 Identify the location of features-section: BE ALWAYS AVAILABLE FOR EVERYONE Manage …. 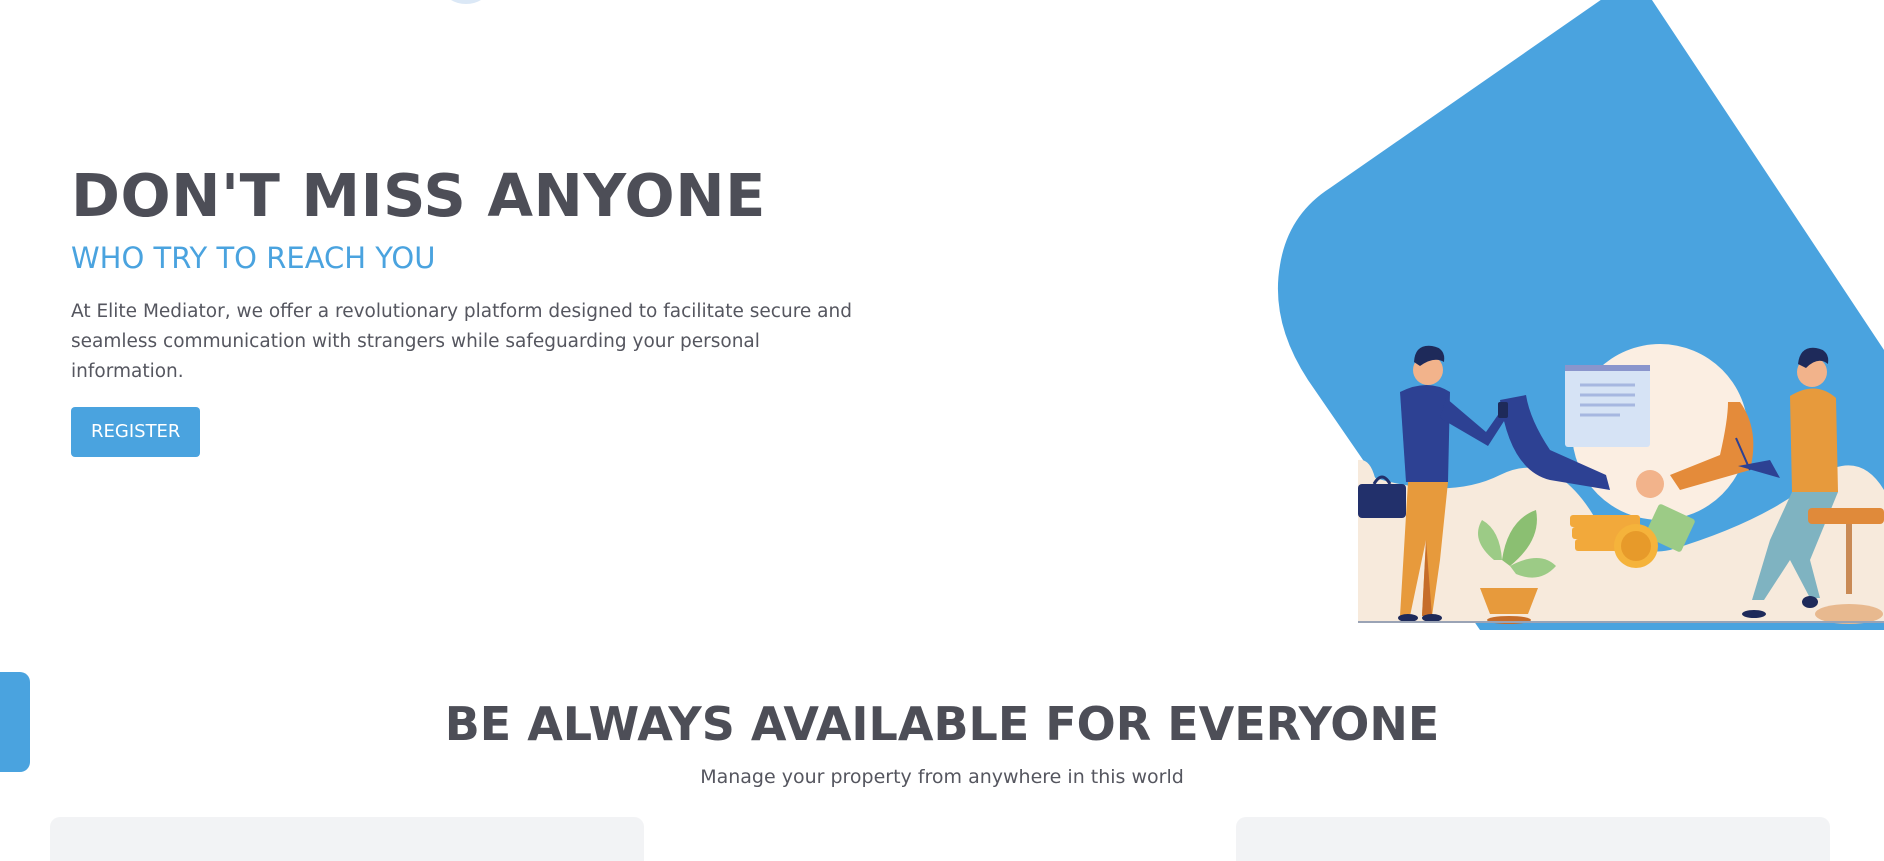
(942, 743).